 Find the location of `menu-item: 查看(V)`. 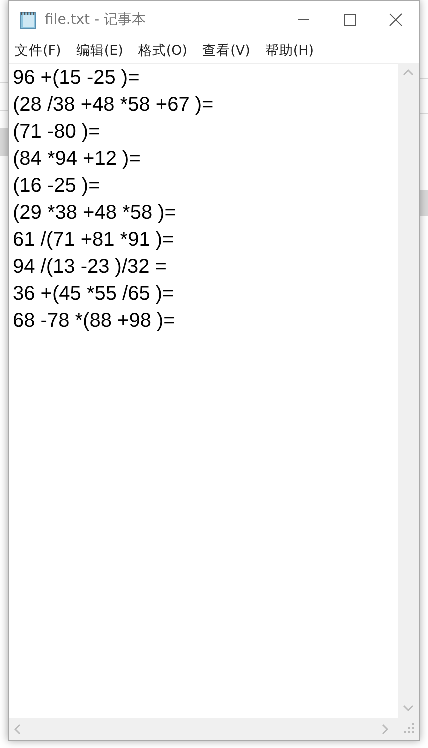

menu-item: 查看(V) is located at coordinates (226, 51).